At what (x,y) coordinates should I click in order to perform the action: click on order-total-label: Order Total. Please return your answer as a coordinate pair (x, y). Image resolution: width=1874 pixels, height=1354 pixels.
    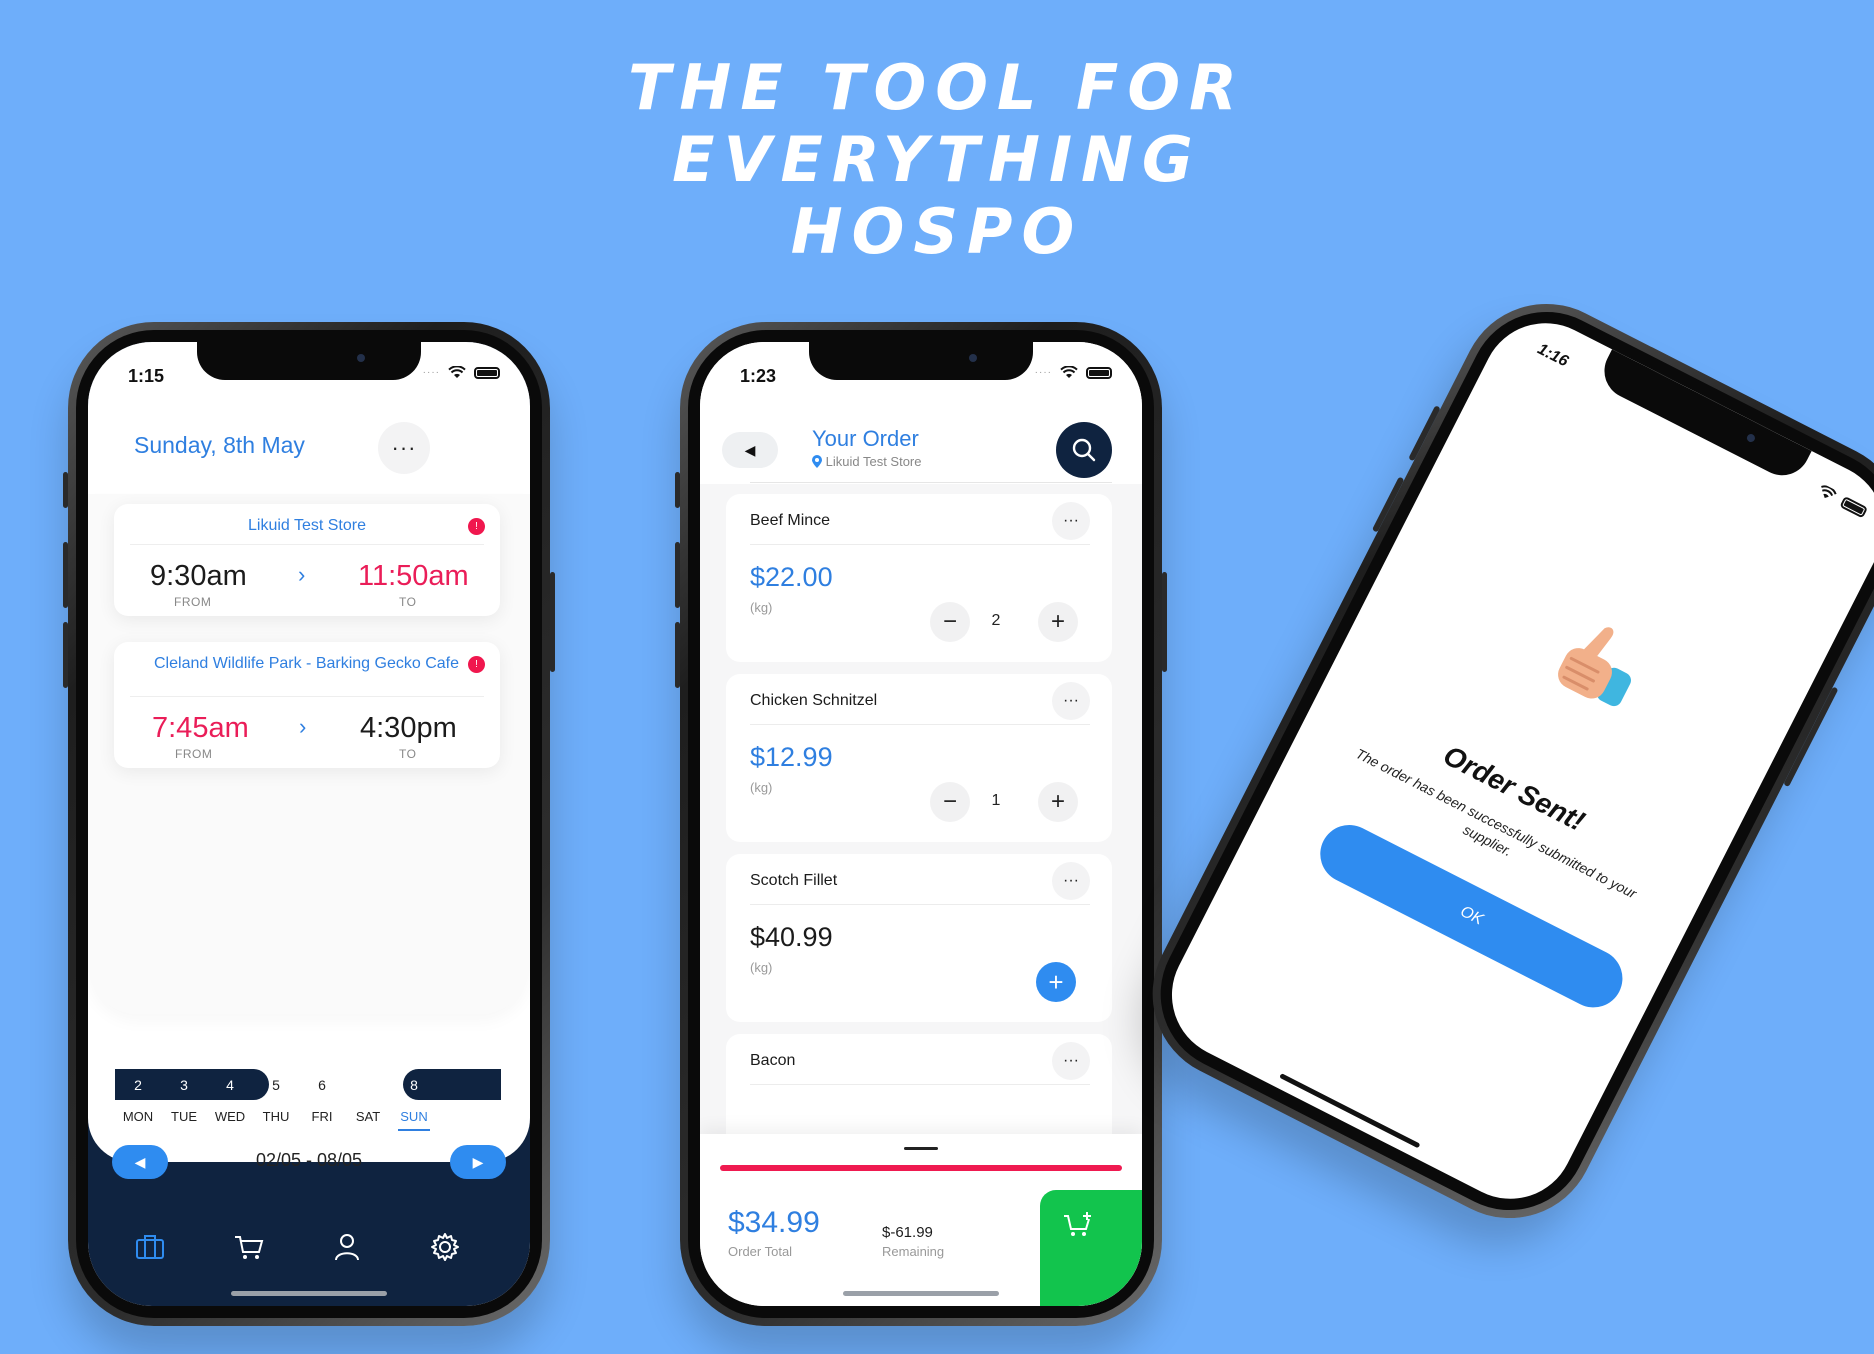
    Looking at the image, I should click on (760, 1251).